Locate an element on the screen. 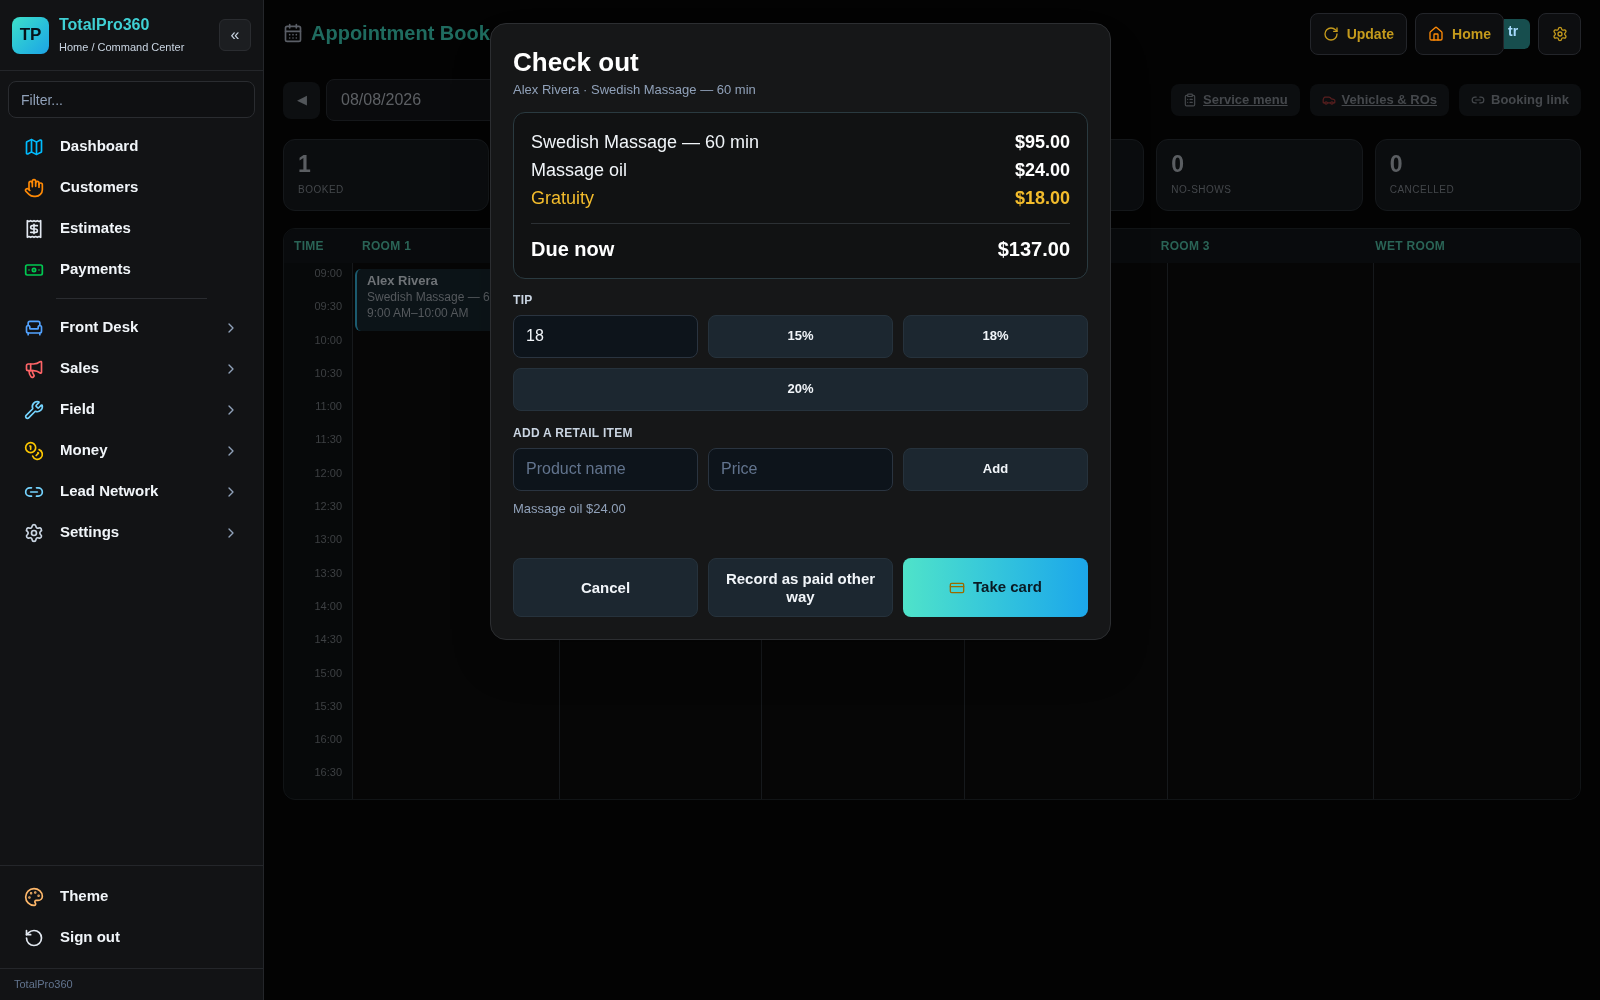 This screenshot has height=1000, width=1600. sign-out-icon is located at coordinates (34, 937).